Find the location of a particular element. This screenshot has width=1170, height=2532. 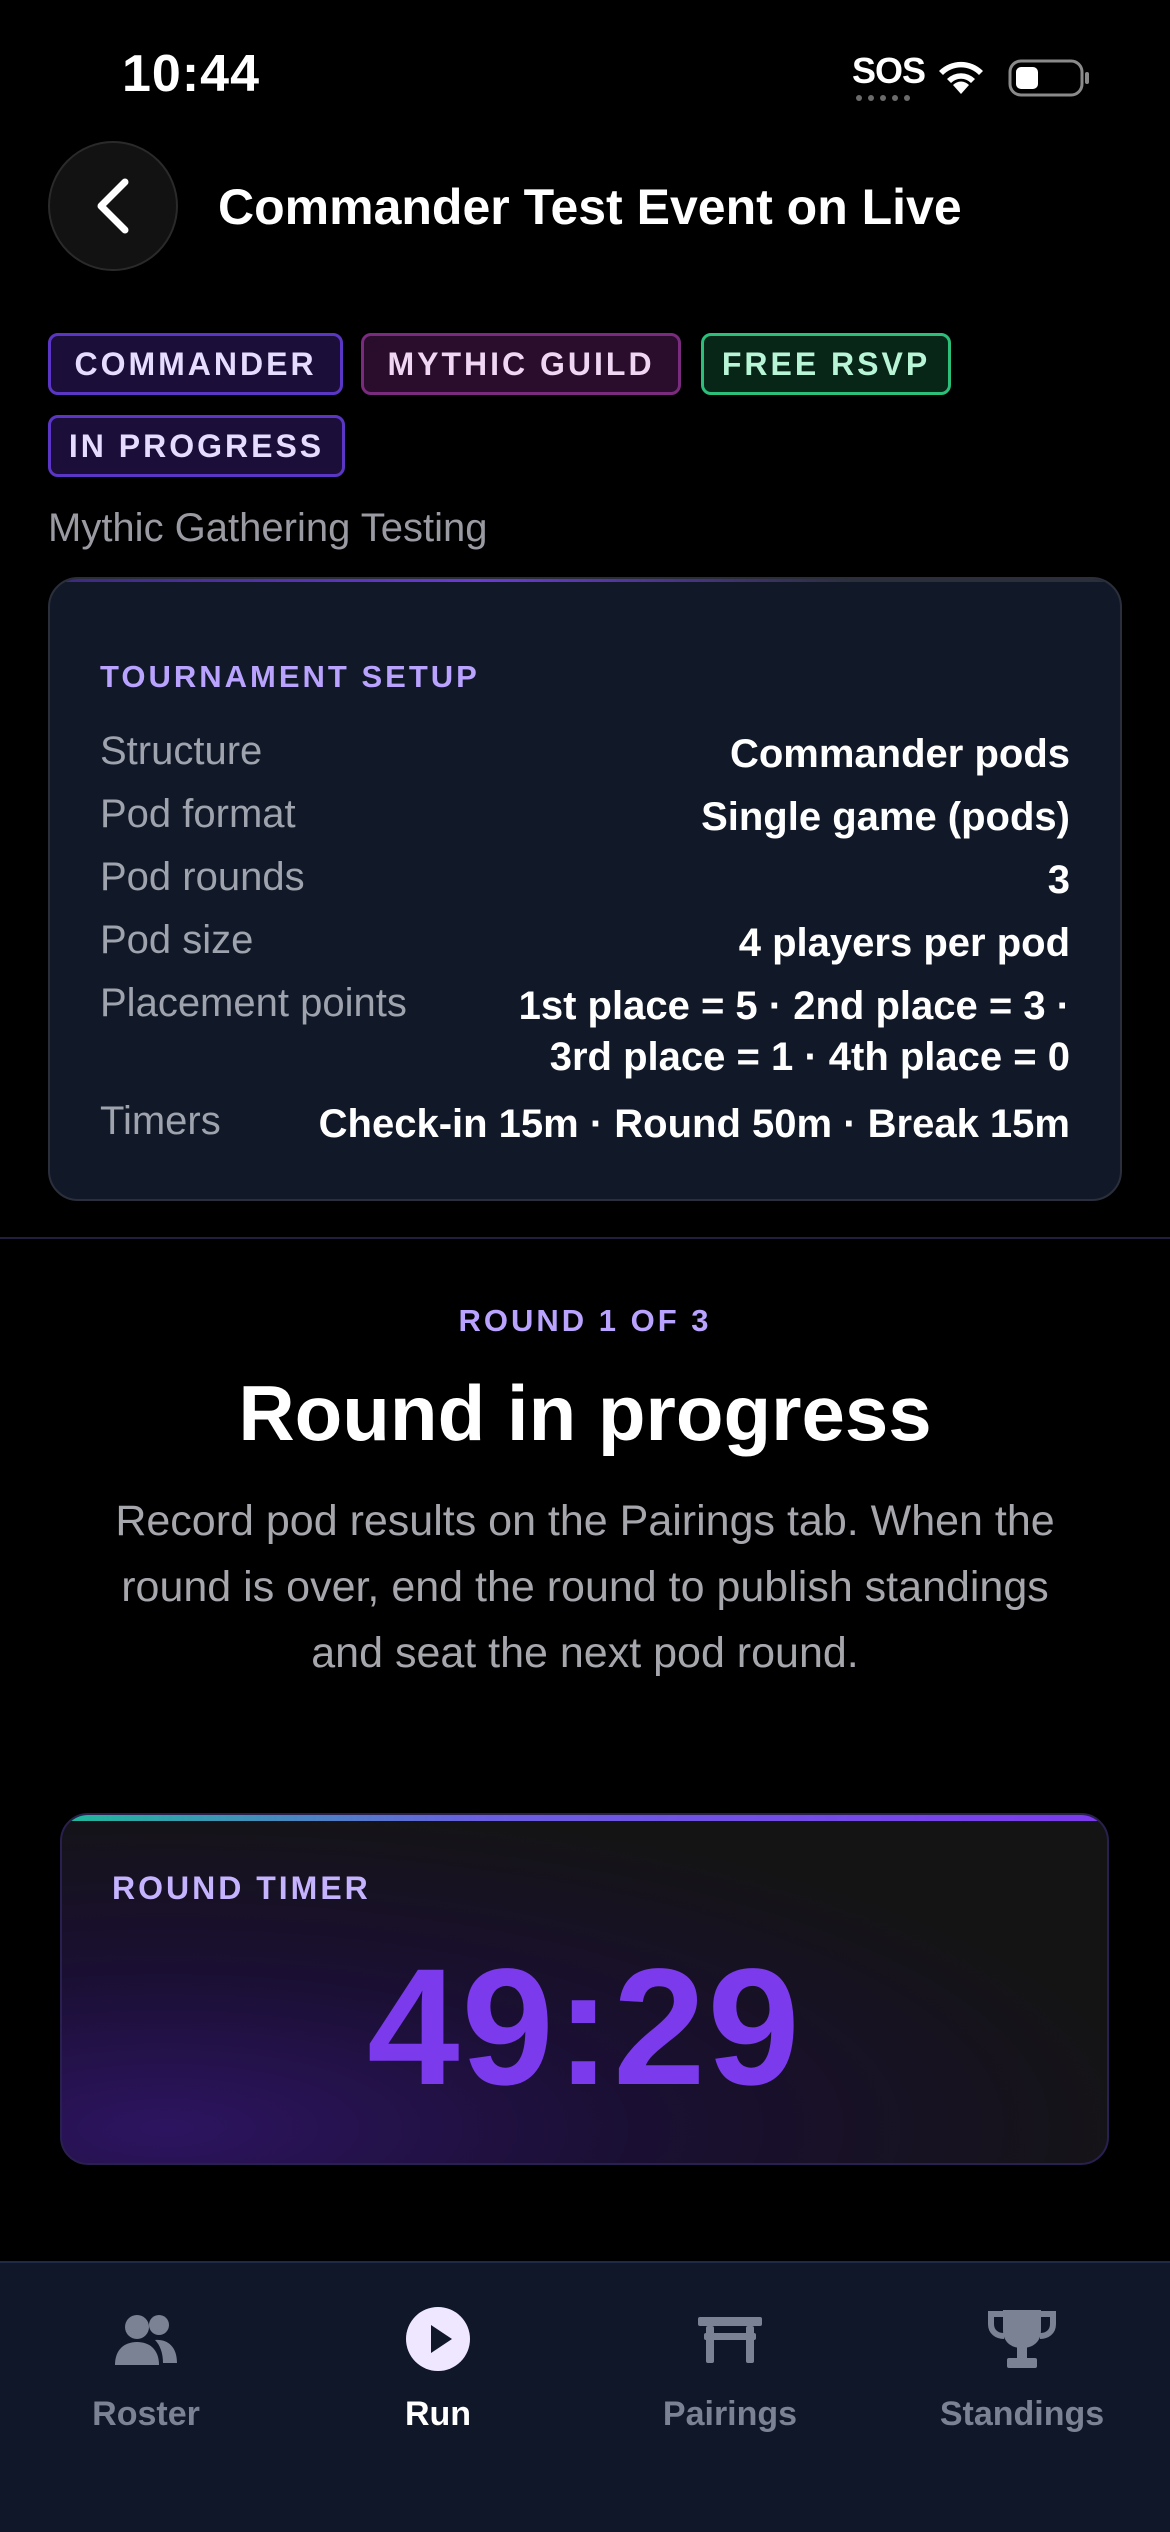

tab-run: Run is located at coordinates (438, 2373).